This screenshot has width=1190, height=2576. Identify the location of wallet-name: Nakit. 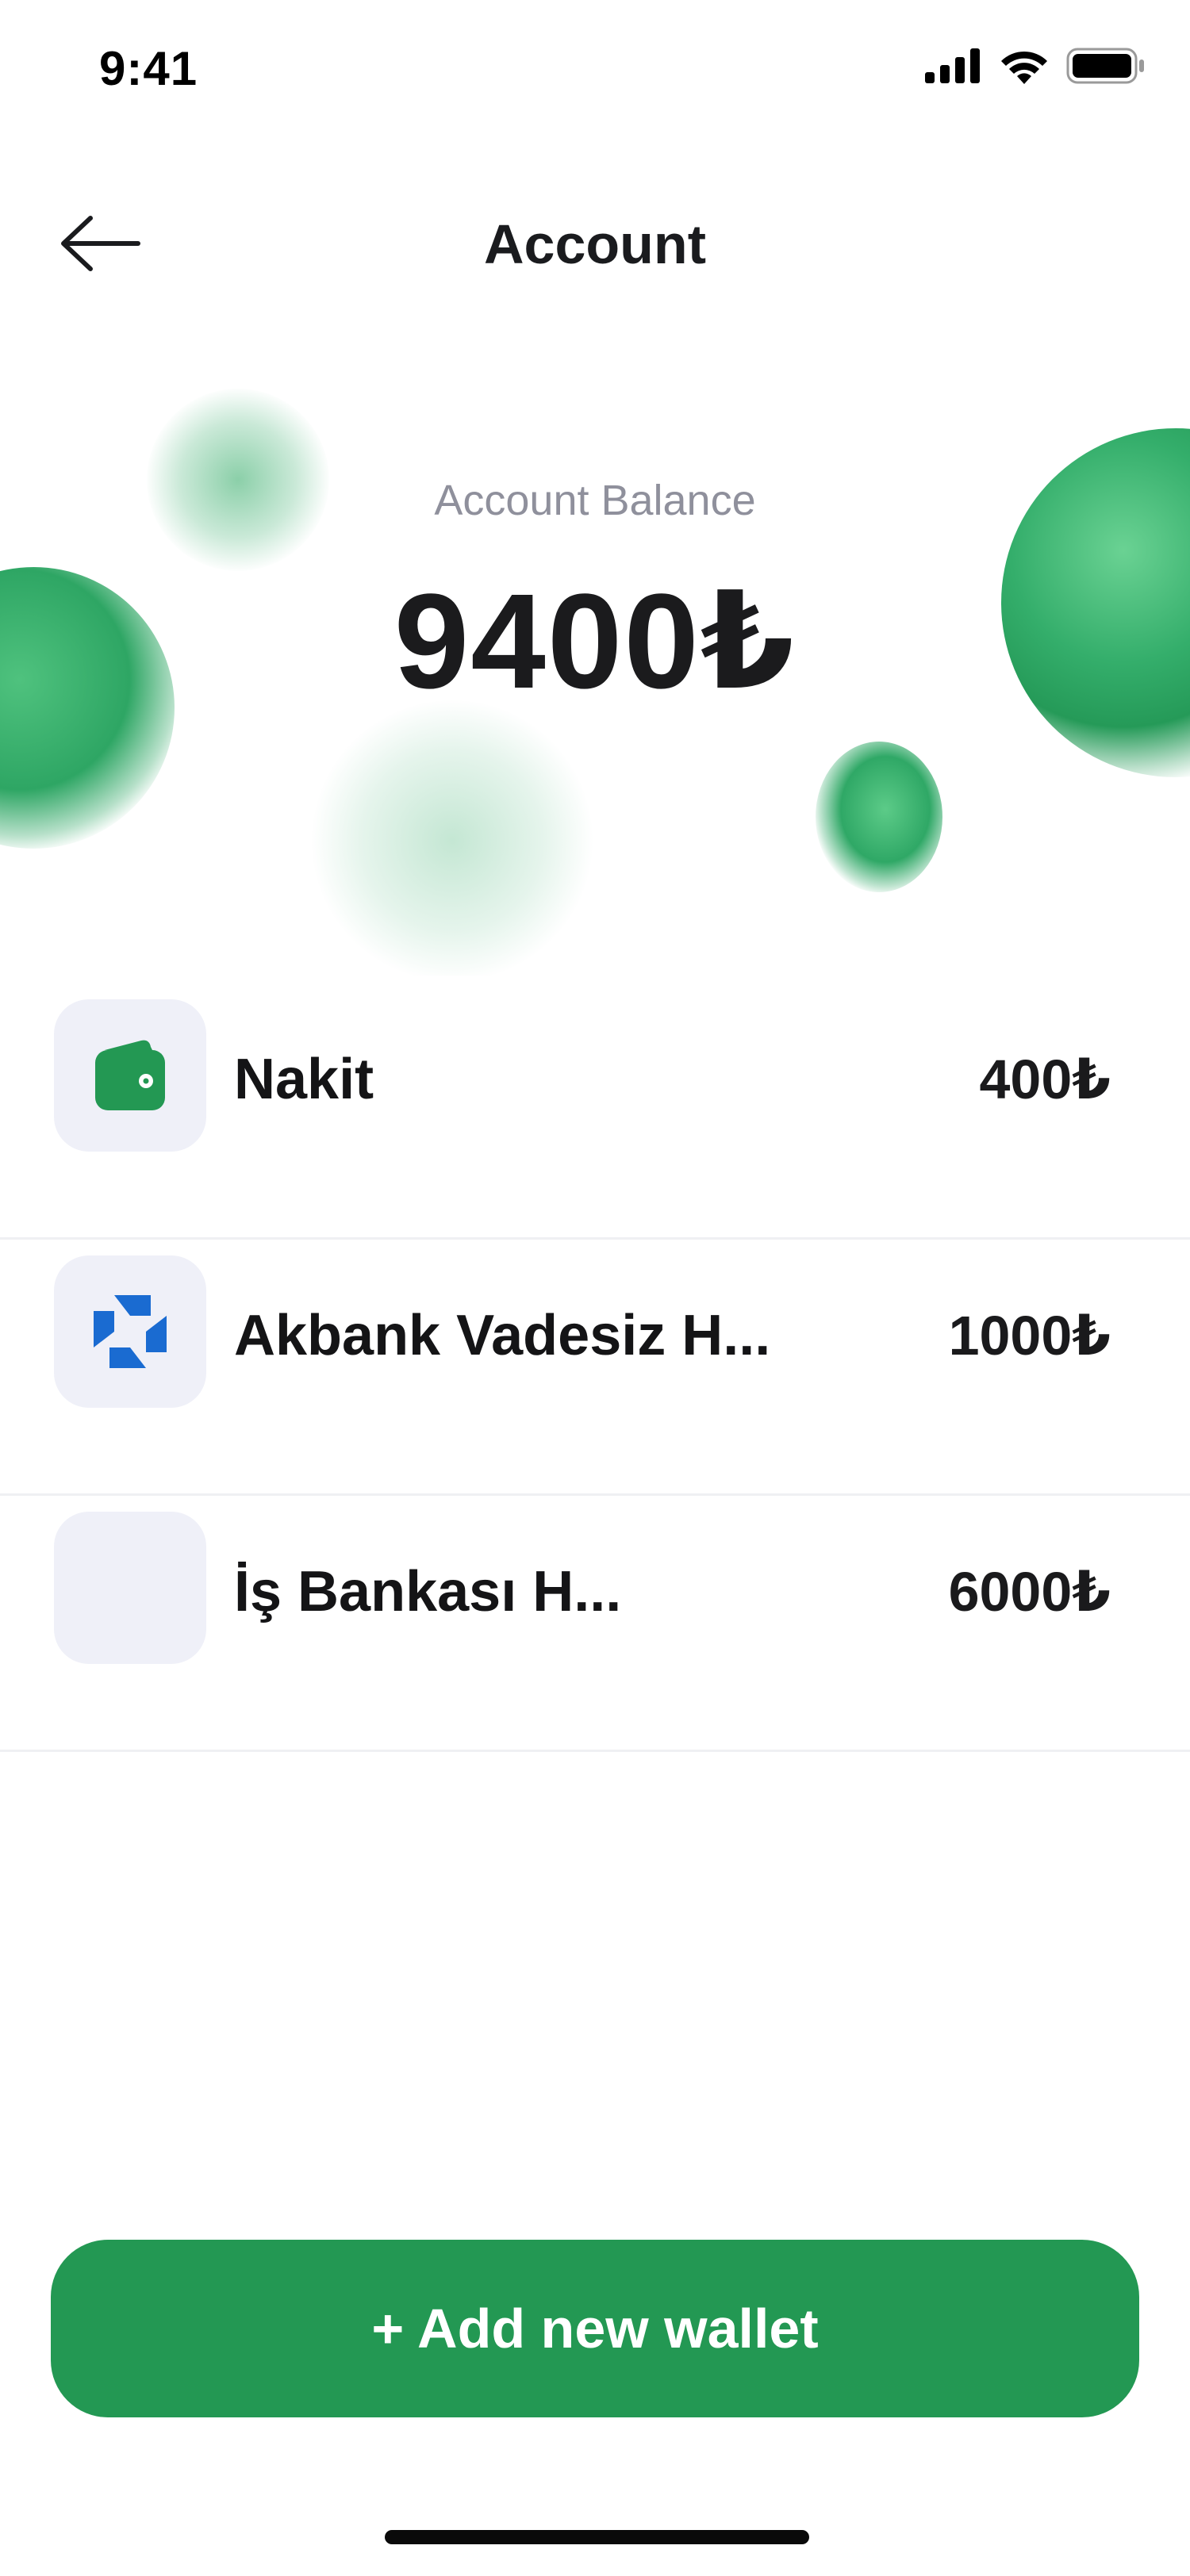
(304, 1079).